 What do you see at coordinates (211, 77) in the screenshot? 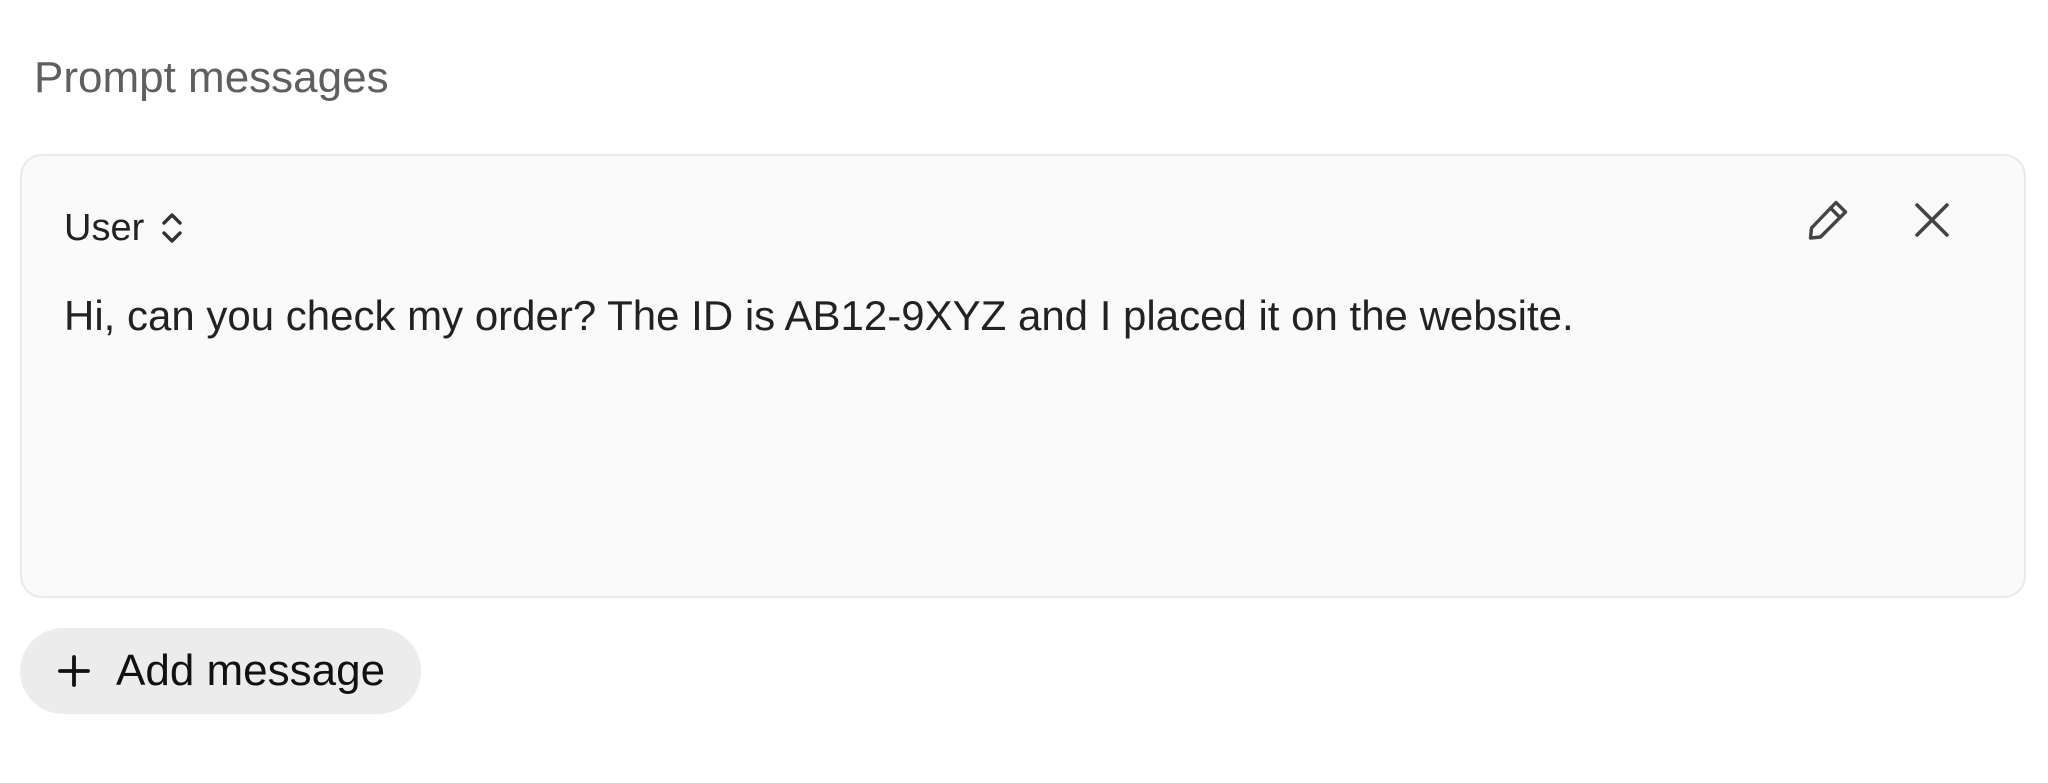
I see `section-title: Prompt messages` at bounding box center [211, 77].